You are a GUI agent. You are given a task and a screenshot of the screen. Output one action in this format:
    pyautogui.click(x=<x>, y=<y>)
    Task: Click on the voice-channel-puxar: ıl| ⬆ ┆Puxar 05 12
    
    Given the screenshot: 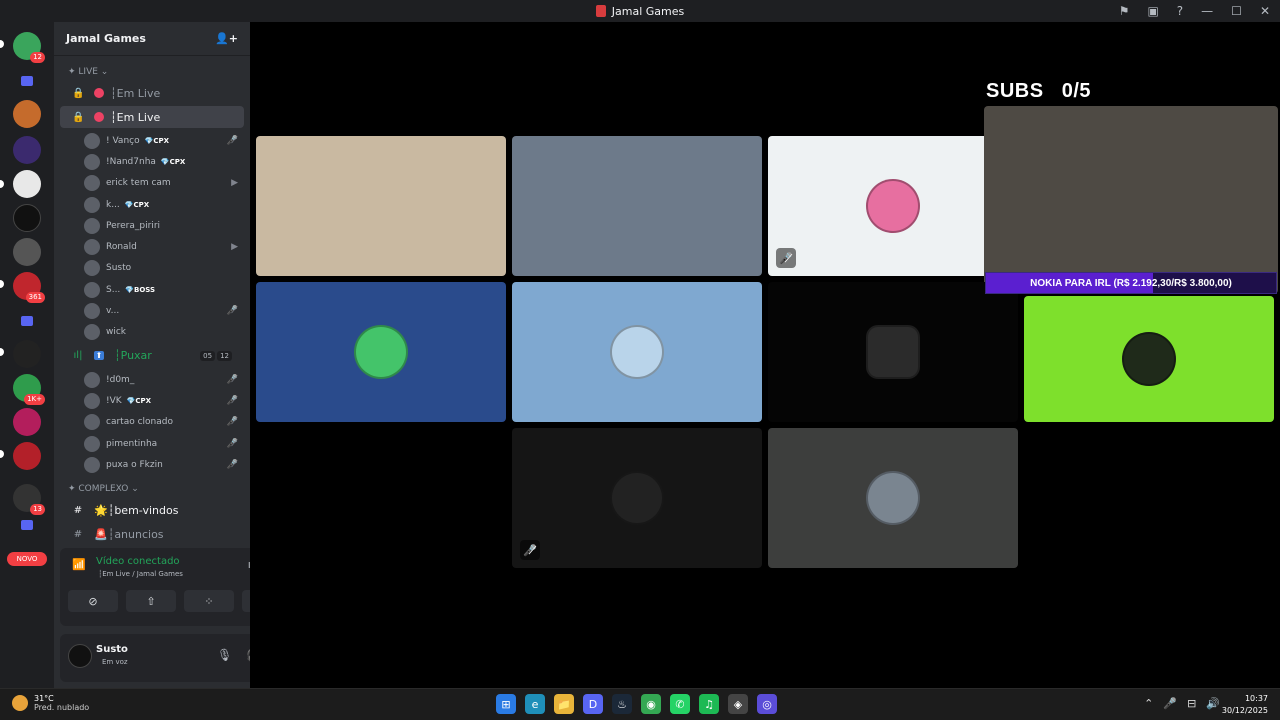 What is the action you would take?
    pyautogui.click(x=152, y=356)
    